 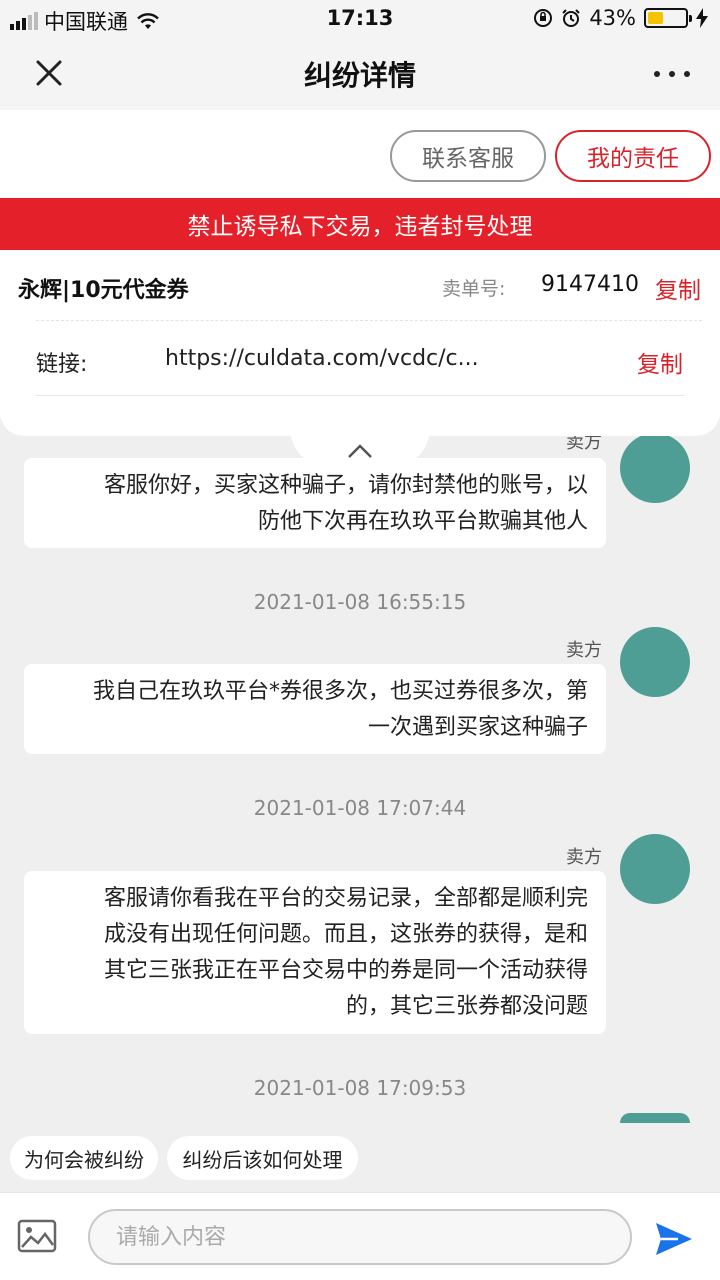 I want to click on message-line: 一次遇到买家这种骗子, so click(x=477, y=727).